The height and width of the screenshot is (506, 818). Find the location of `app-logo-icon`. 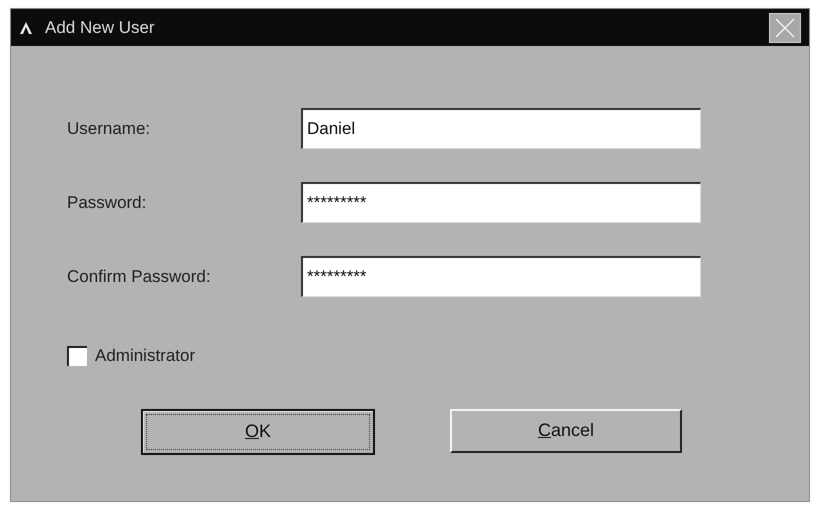

app-logo-icon is located at coordinates (26, 27).